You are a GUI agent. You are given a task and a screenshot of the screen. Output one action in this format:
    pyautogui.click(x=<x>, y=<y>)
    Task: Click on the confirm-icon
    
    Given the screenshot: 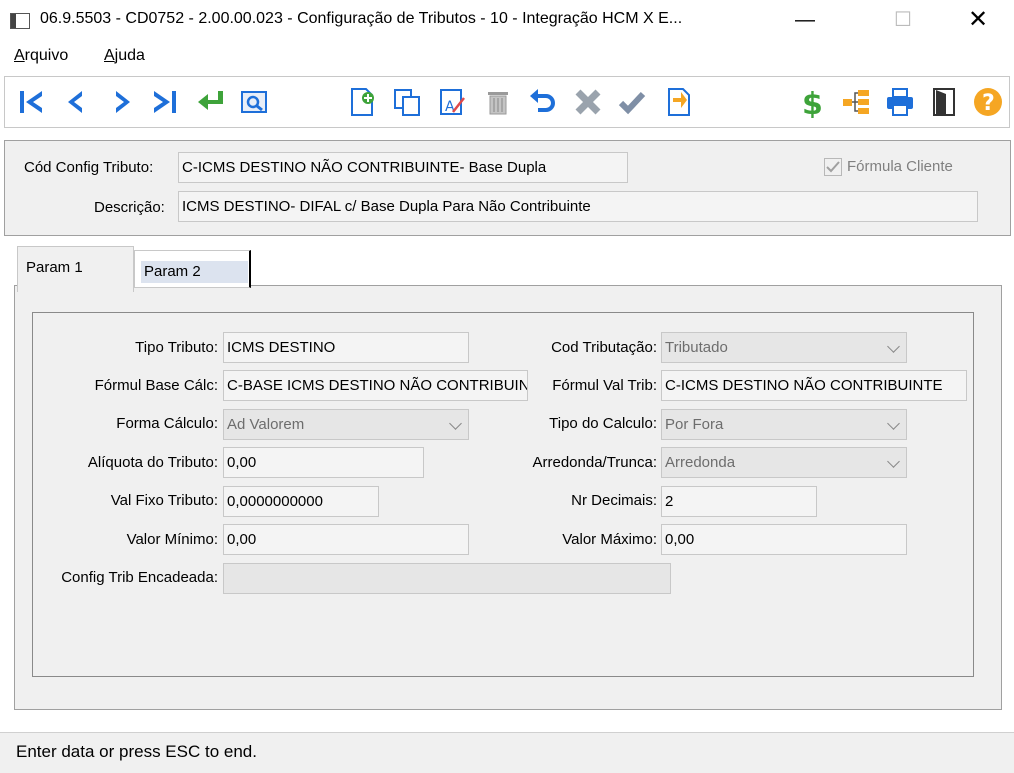 What is the action you would take?
    pyautogui.click(x=632, y=102)
    